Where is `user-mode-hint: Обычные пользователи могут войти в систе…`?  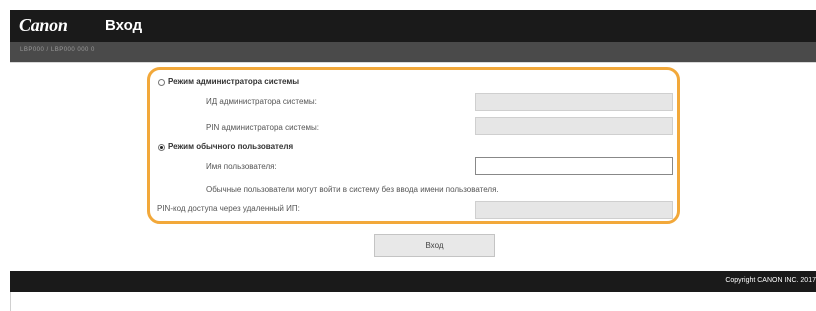 user-mode-hint: Обычные пользователи могут войти в систе… is located at coordinates (352, 189).